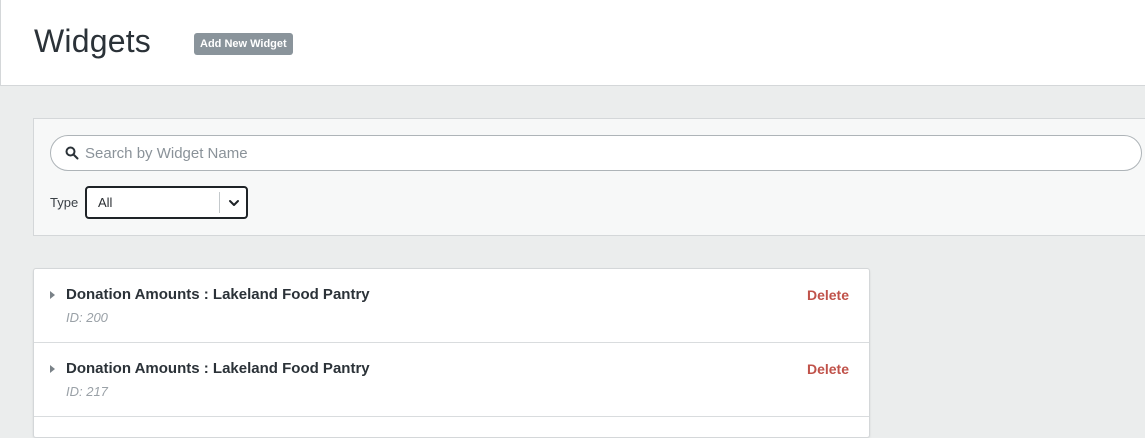 This screenshot has height=438, width=1145. I want to click on type-select: All, so click(166, 202).